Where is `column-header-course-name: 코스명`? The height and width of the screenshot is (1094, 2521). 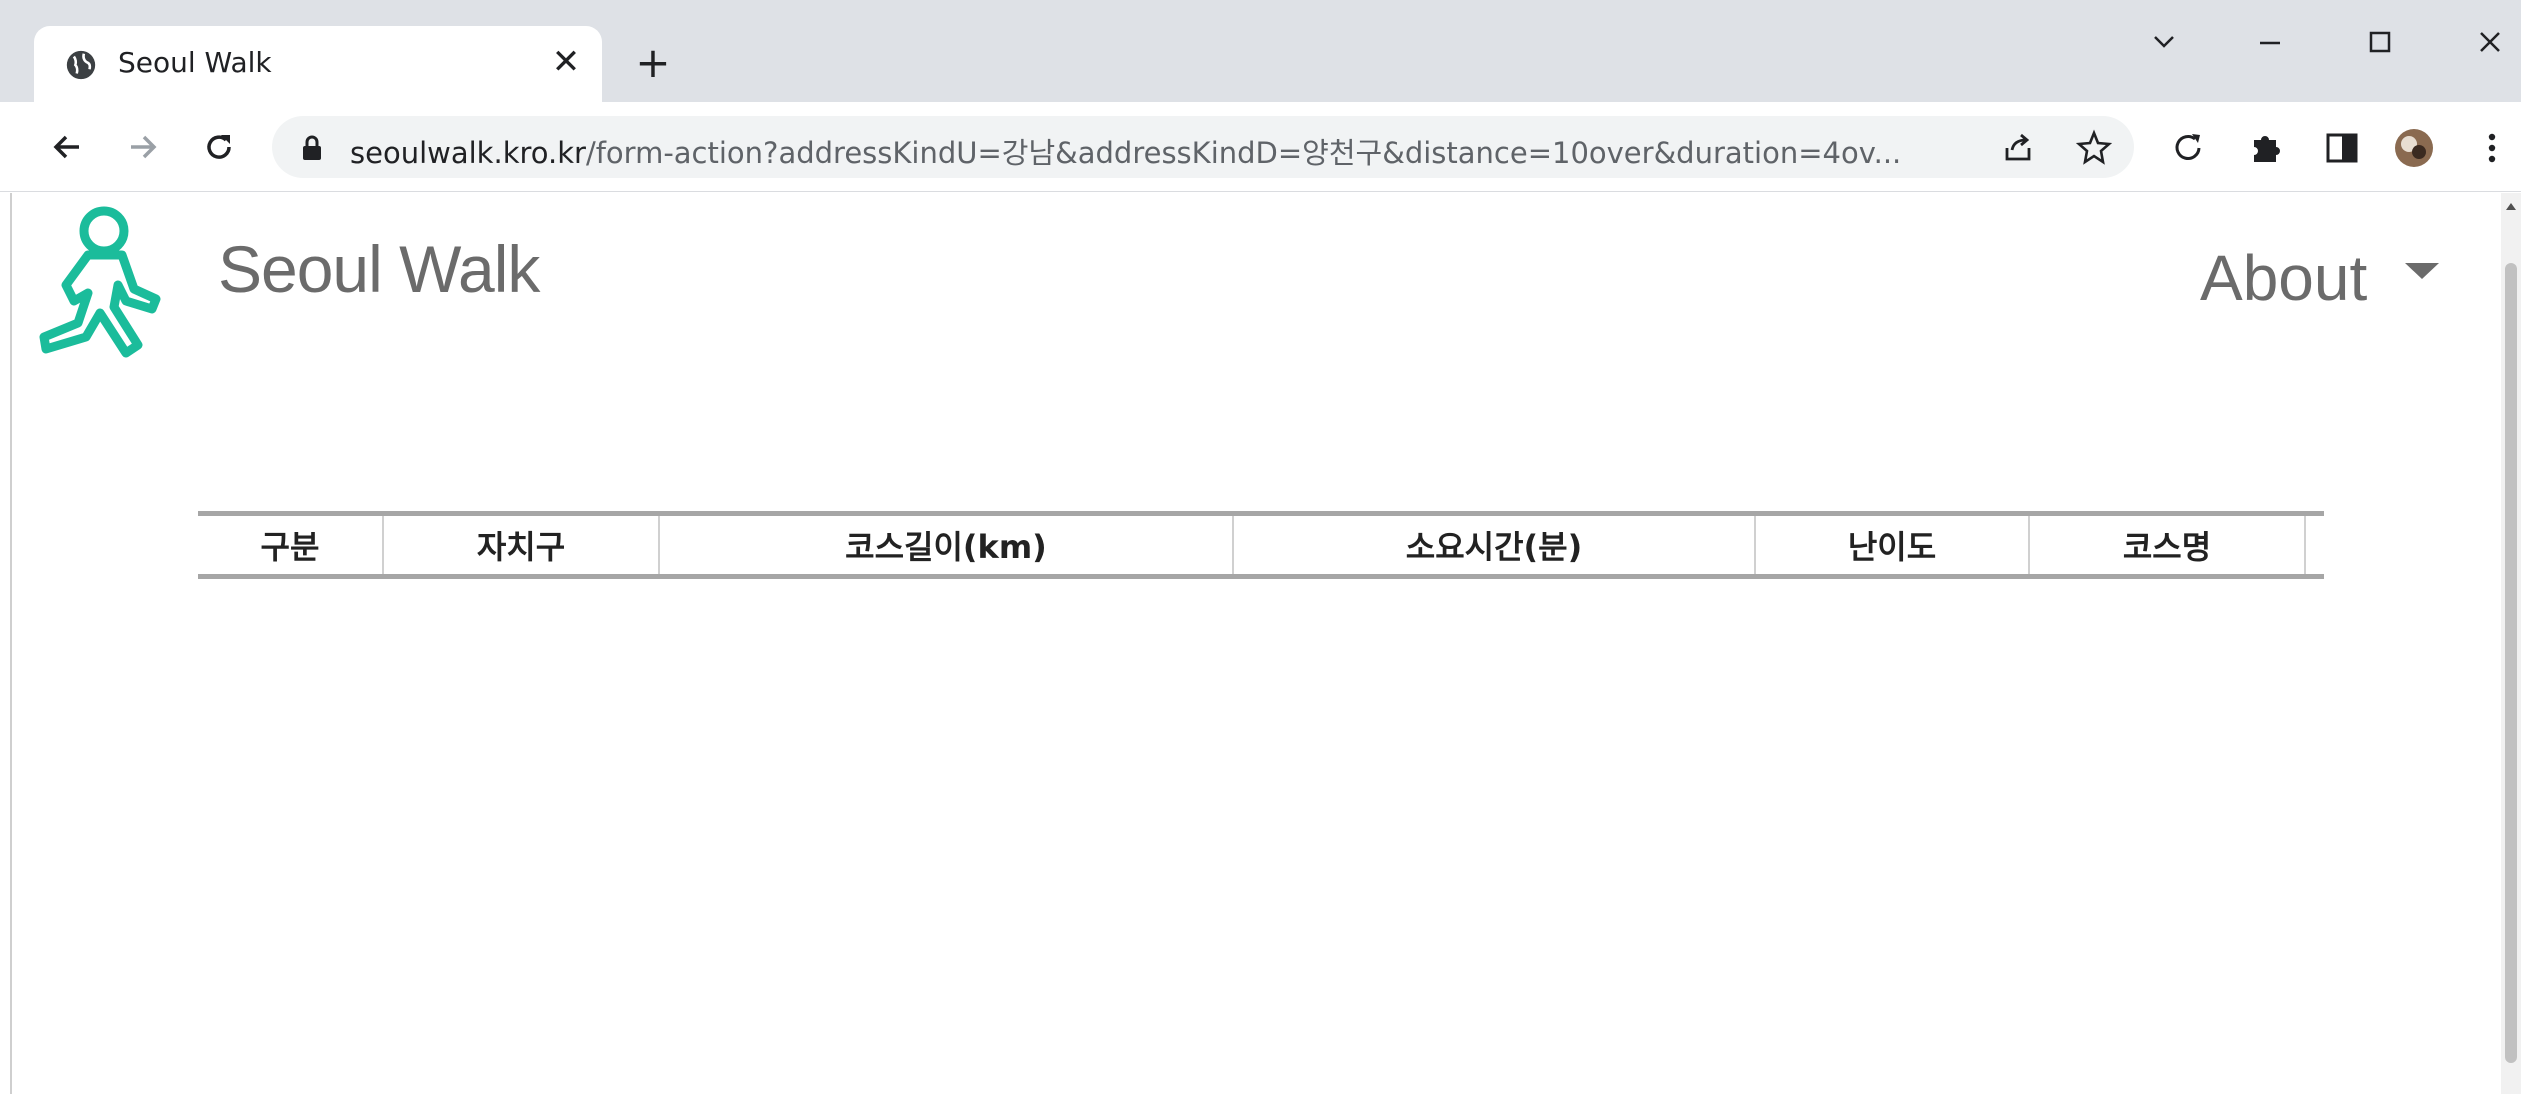 column-header-course-name: 코스명 is located at coordinates (2168, 545).